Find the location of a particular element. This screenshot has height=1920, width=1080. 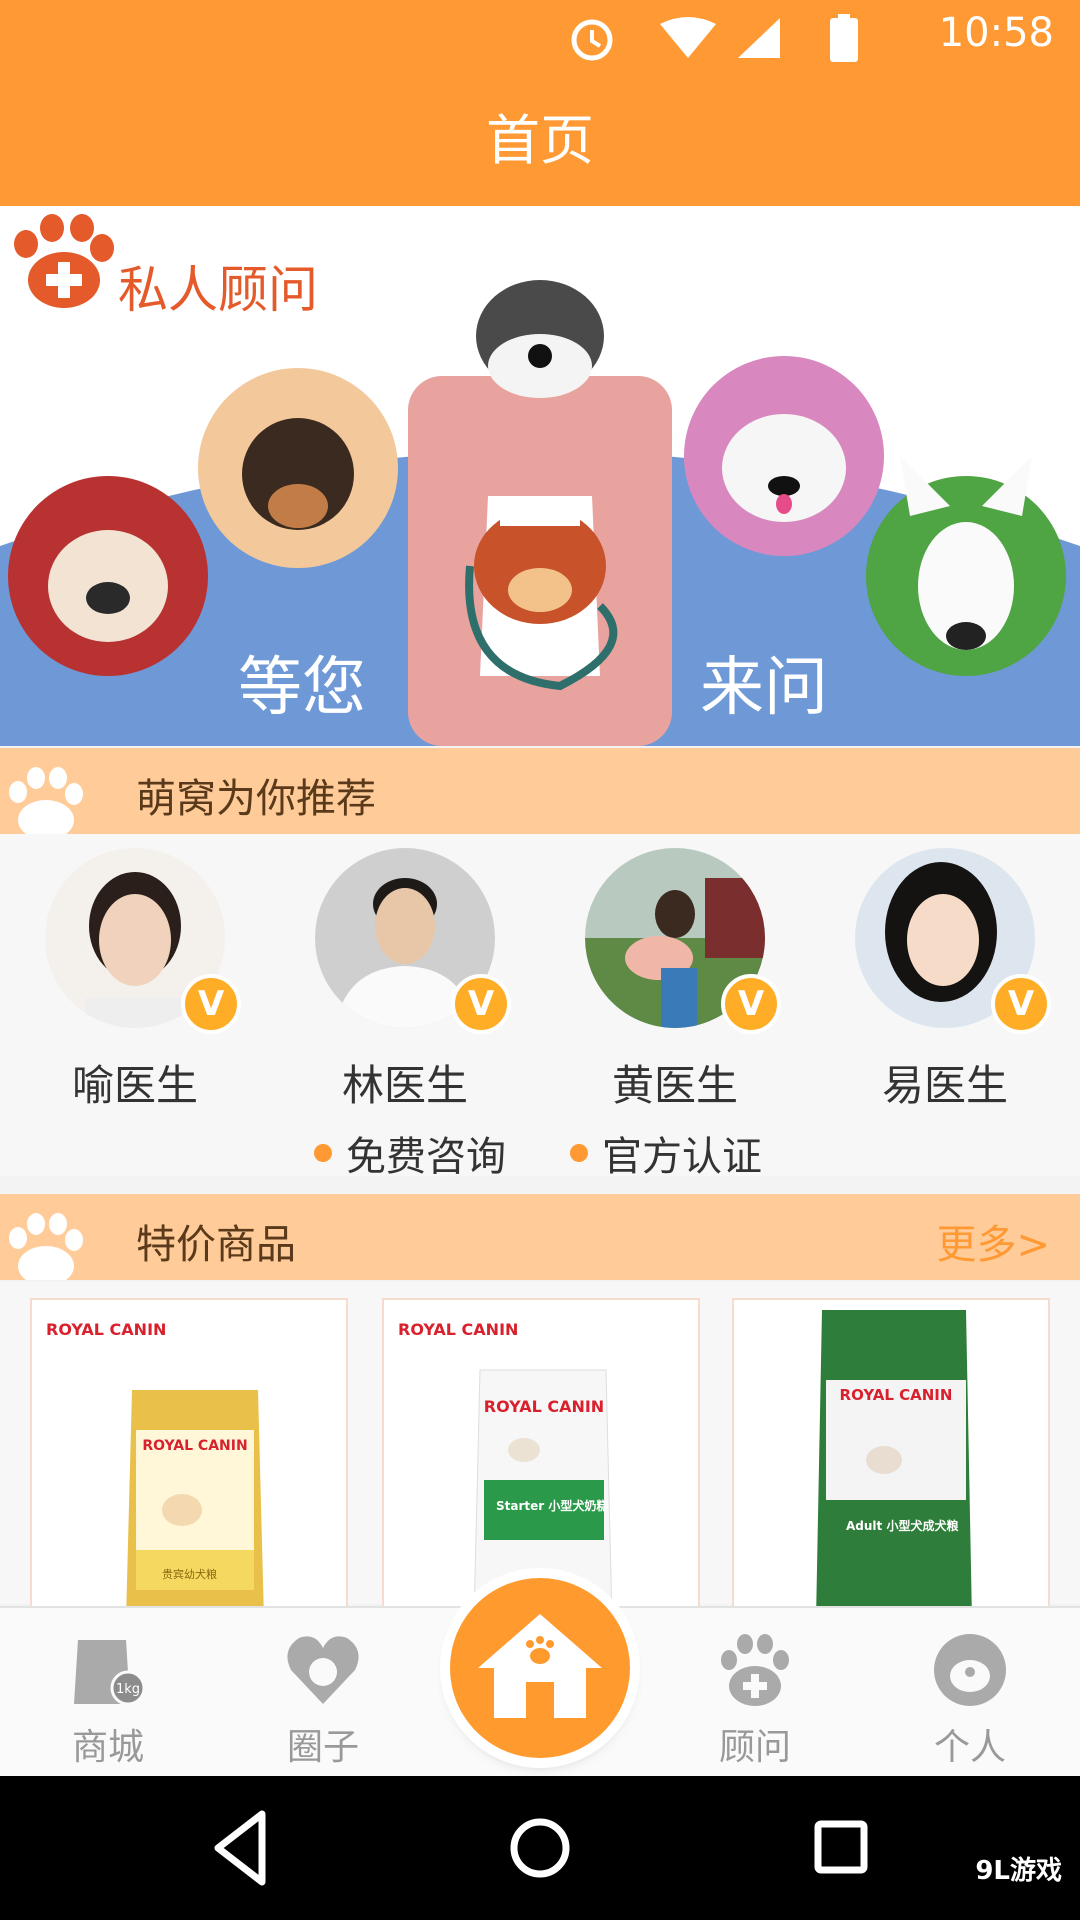

svg-text: 1kg is located at coordinates (128, 1689).